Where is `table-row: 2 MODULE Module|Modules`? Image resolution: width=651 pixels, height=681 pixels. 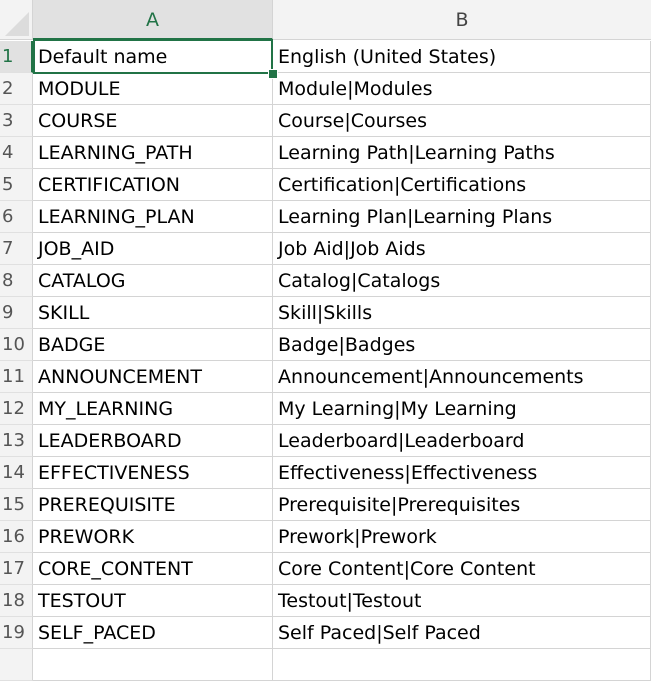 table-row: 2 MODULE Module|Modules is located at coordinates (325, 89).